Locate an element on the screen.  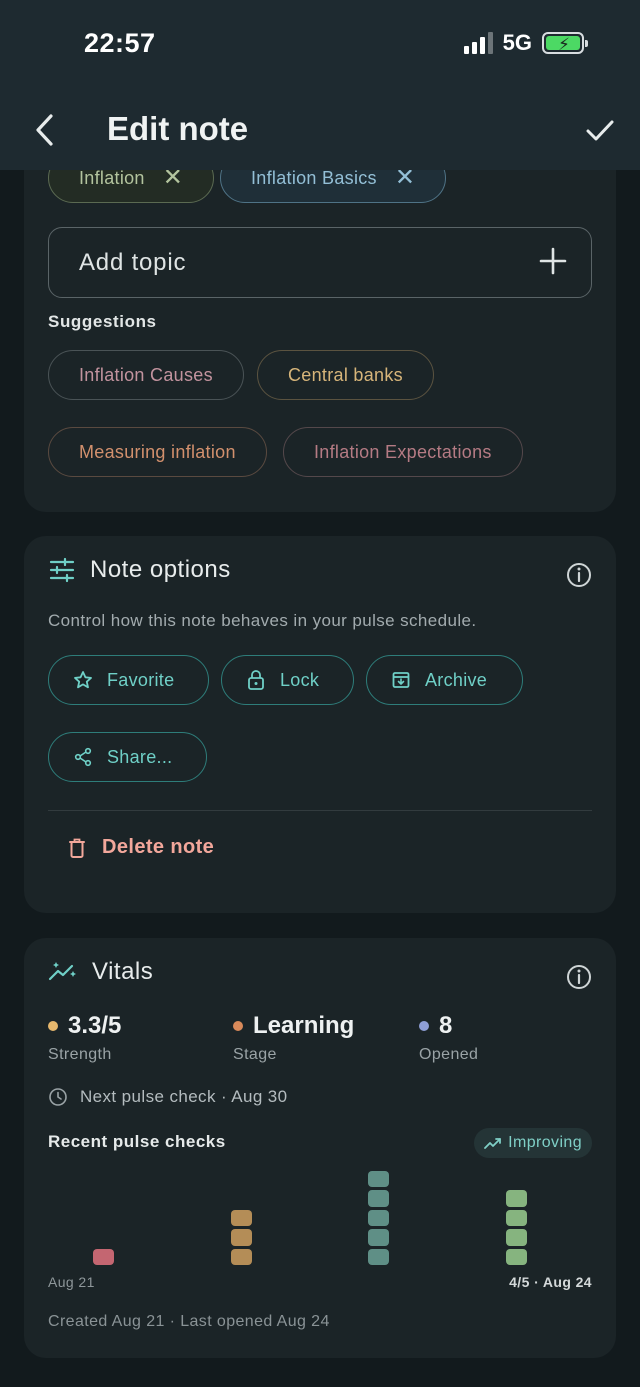
stat-stage: Learning Stage is located at coordinates (293, 1038).